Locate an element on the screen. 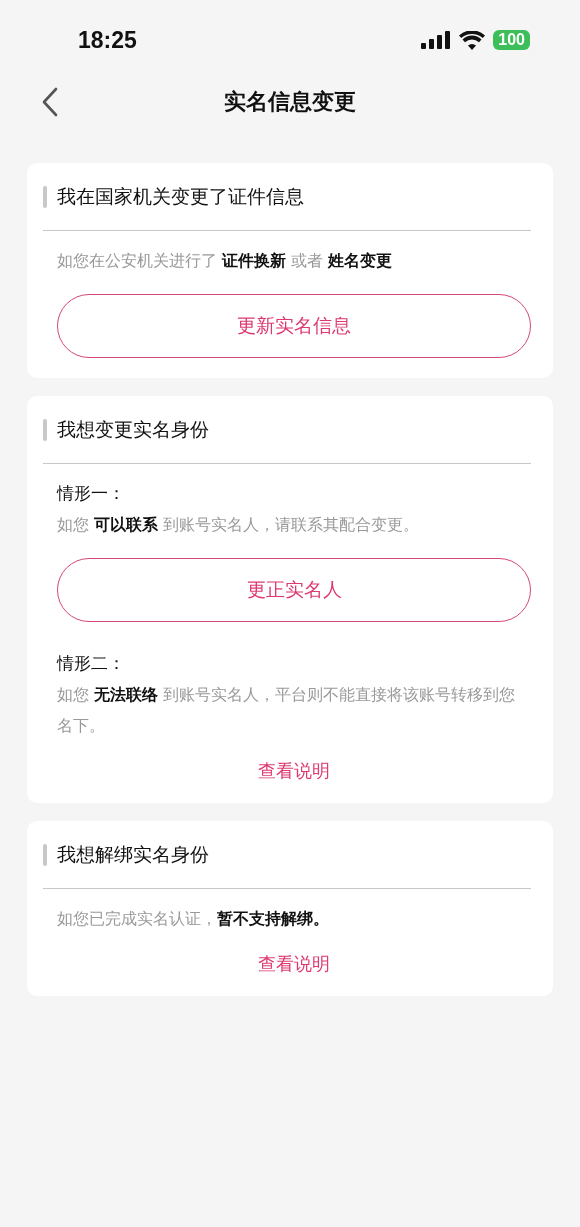 This screenshot has height=1227, width=580. description-text: 如您在公安机关进行了 证件换新 或者 姓名变更 is located at coordinates (225, 261).